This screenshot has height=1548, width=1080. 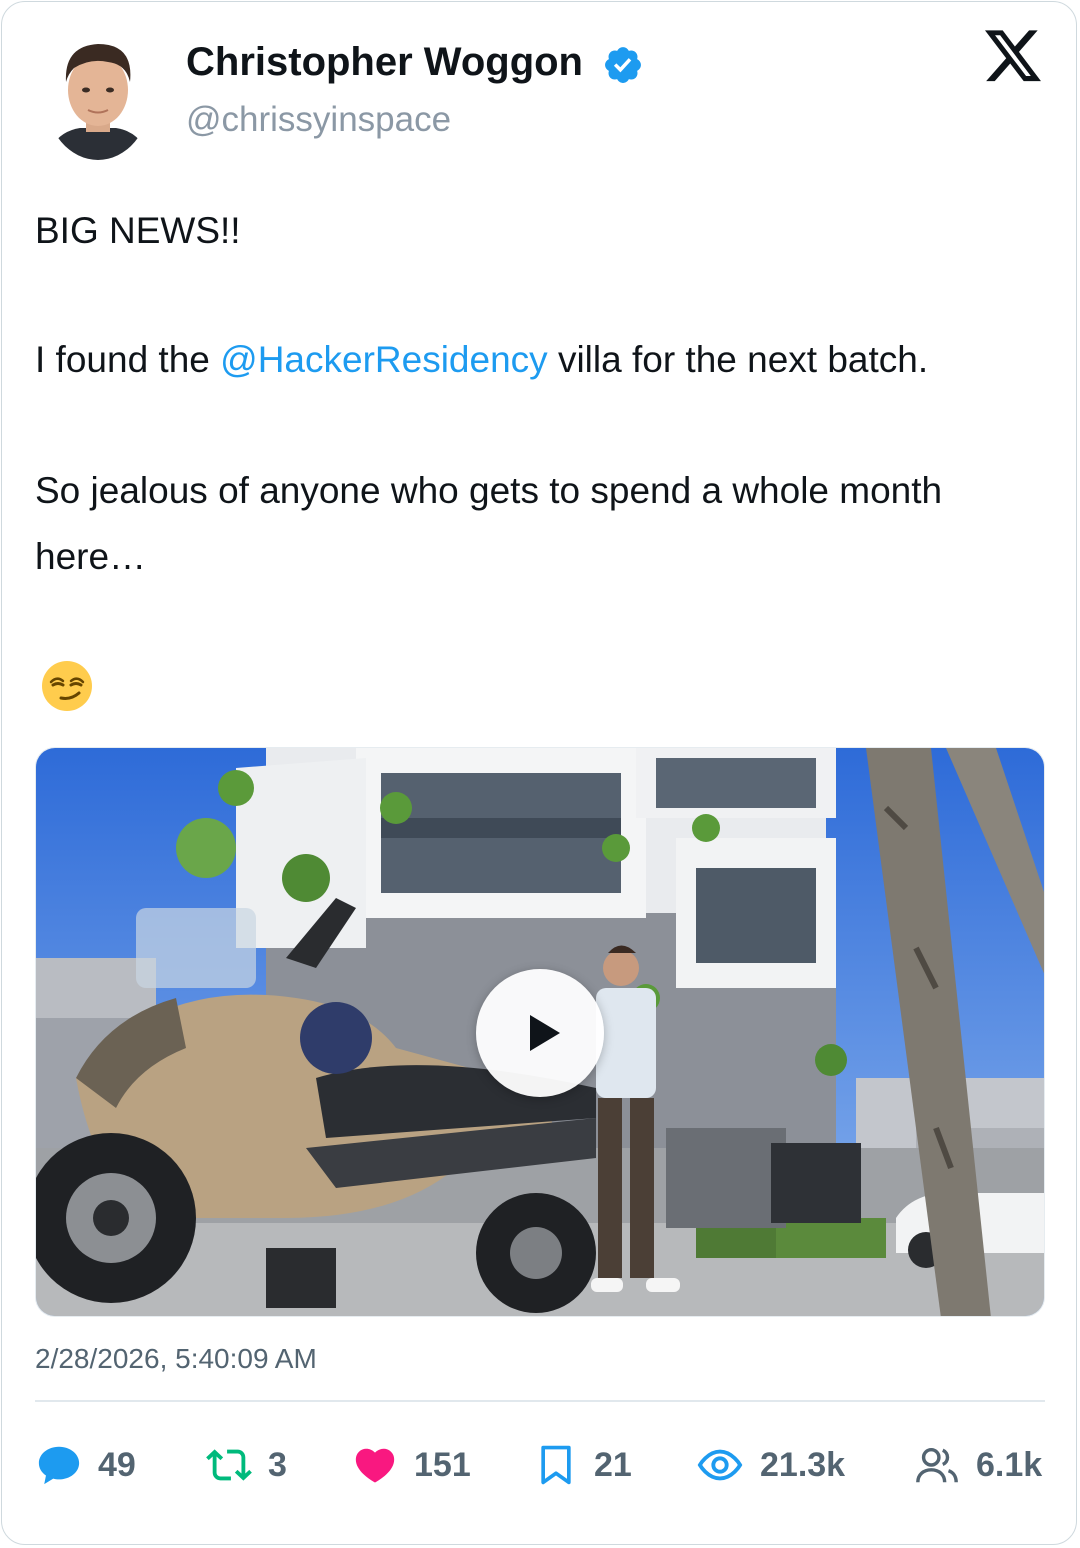 What do you see at coordinates (583, 1465) in the screenshot?
I see `bookmark-button: 21` at bounding box center [583, 1465].